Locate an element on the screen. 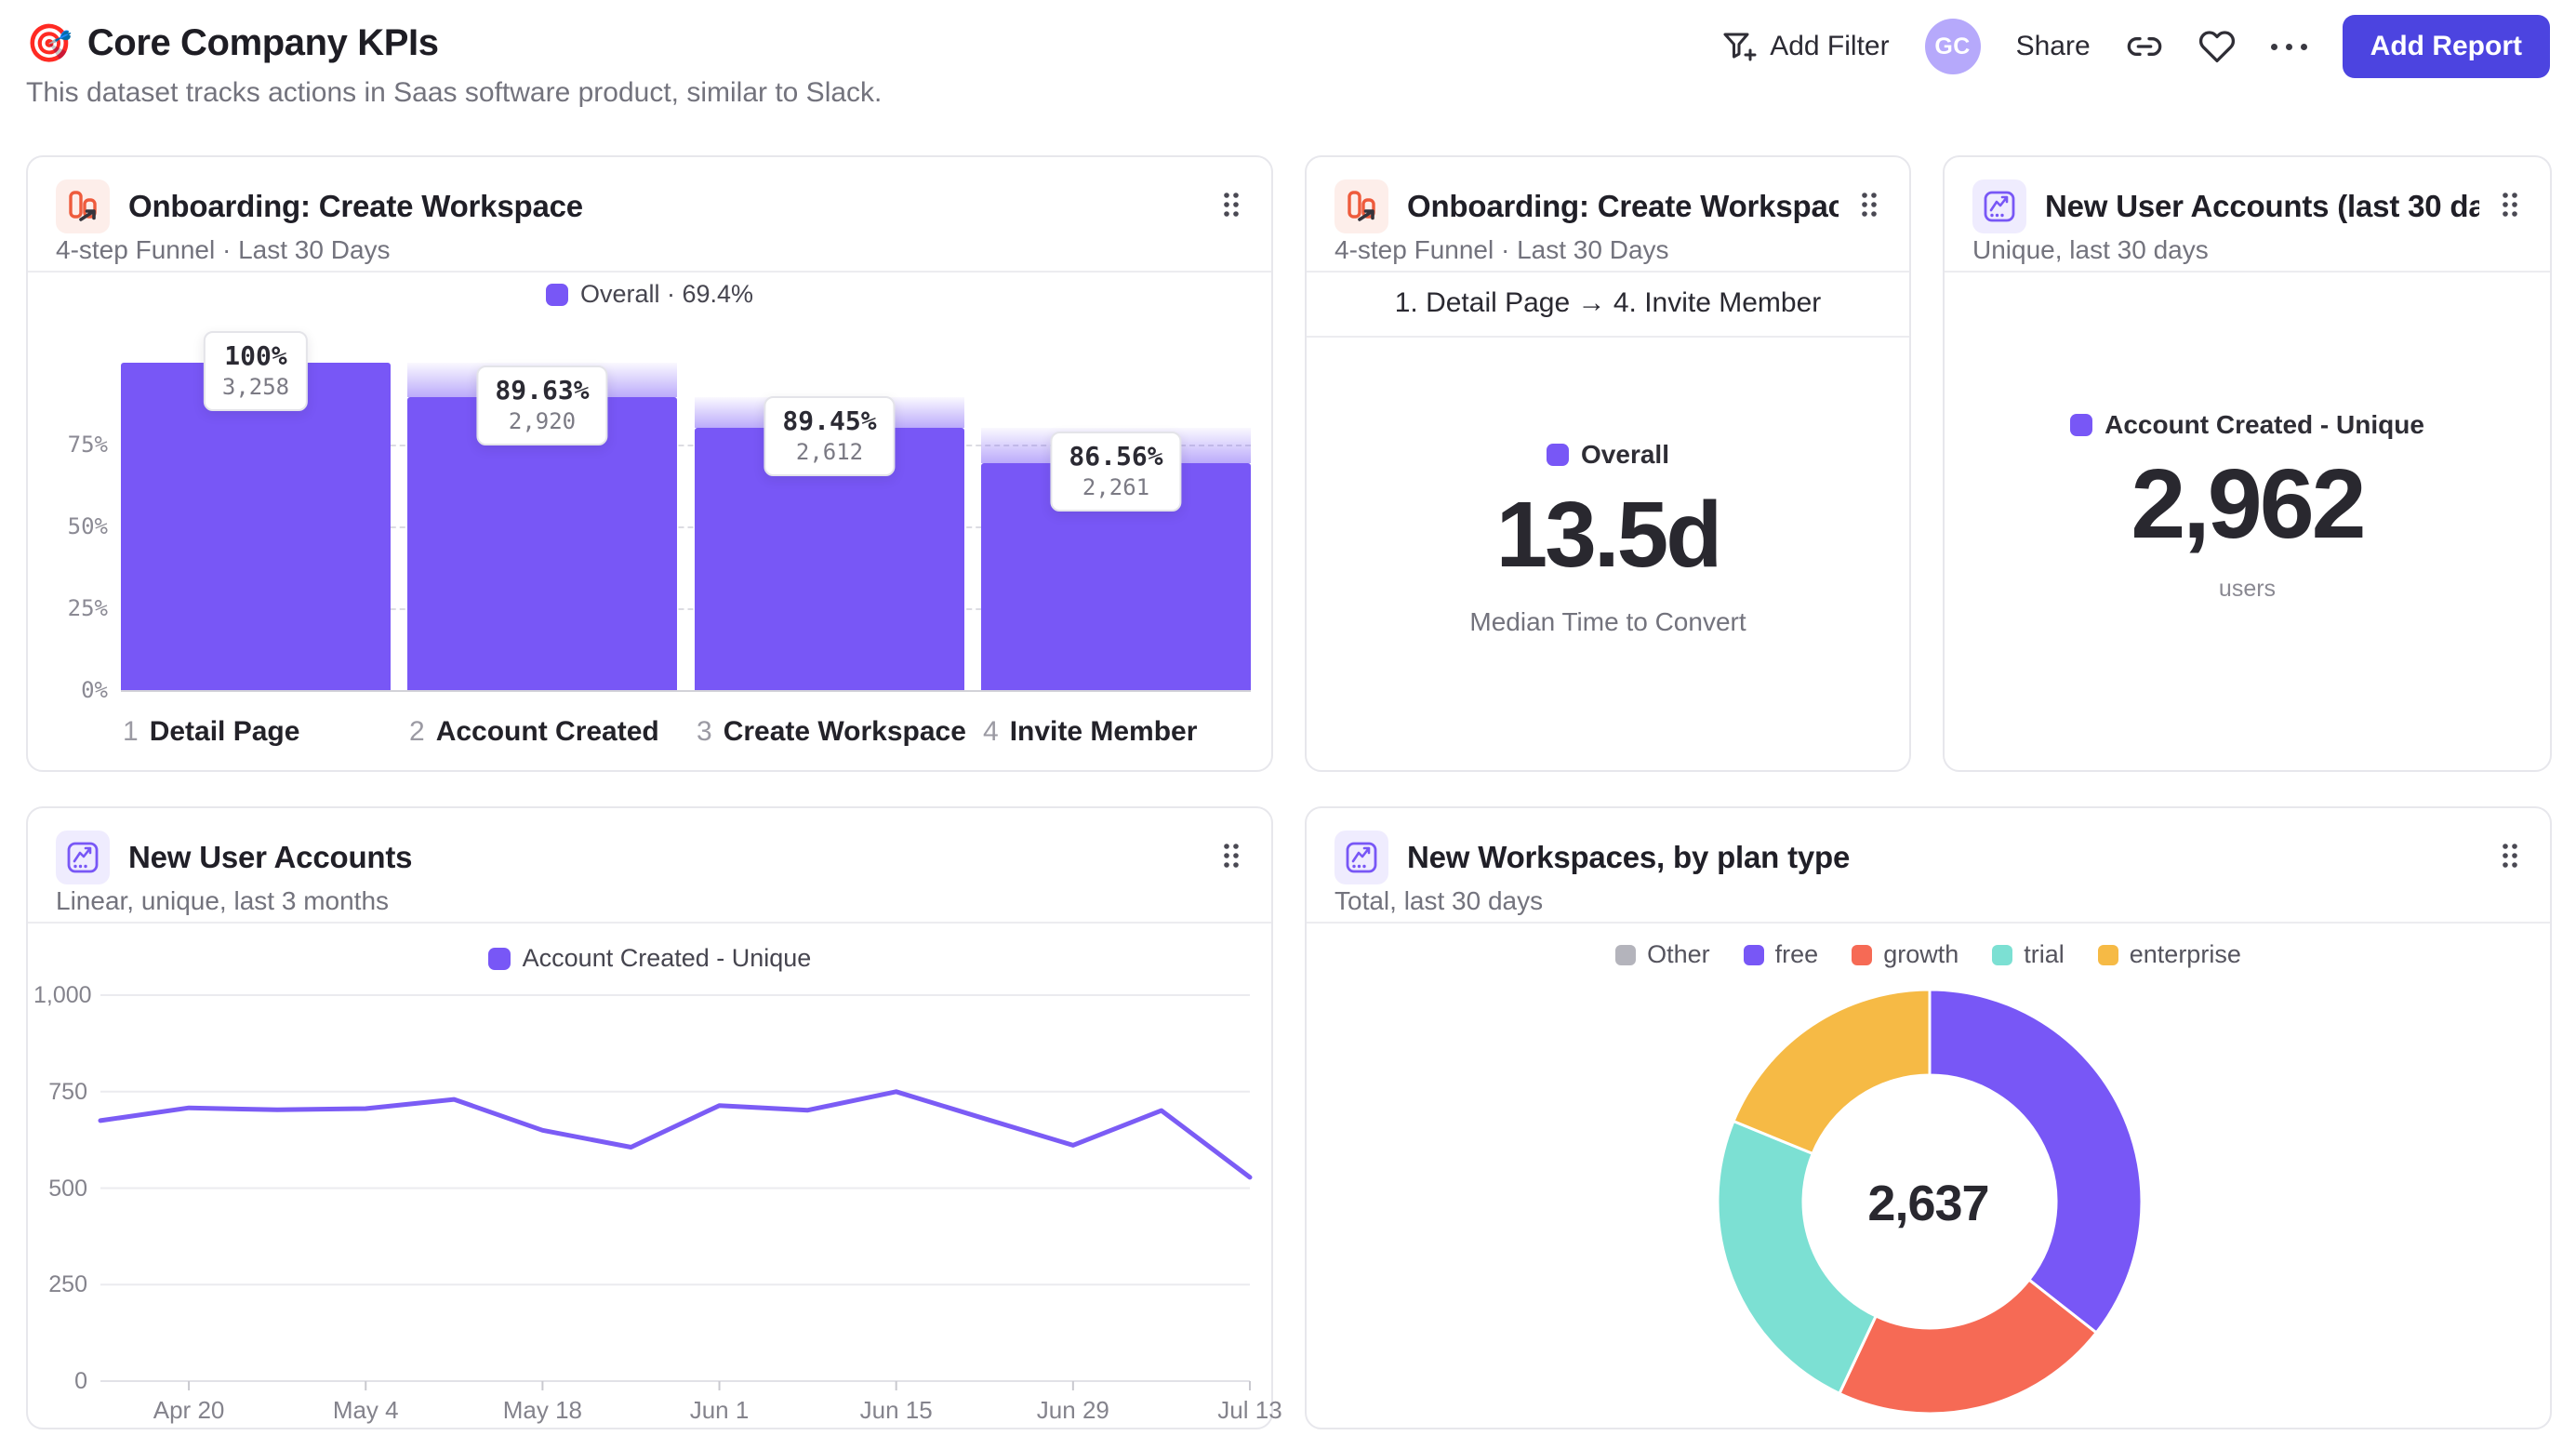 The height and width of the screenshot is (1449, 2576). y-axis-tick-label: 0% is located at coordinates (94, 690).